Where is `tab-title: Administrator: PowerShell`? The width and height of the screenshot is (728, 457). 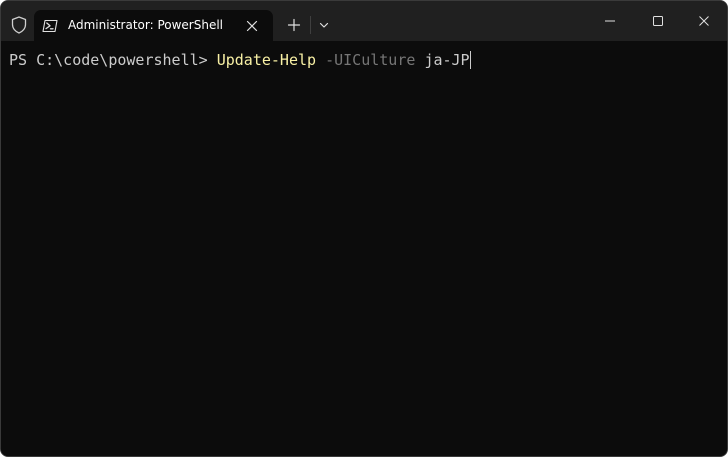 tab-title: Administrator: PowerShell is located at coordinates (146, 25).